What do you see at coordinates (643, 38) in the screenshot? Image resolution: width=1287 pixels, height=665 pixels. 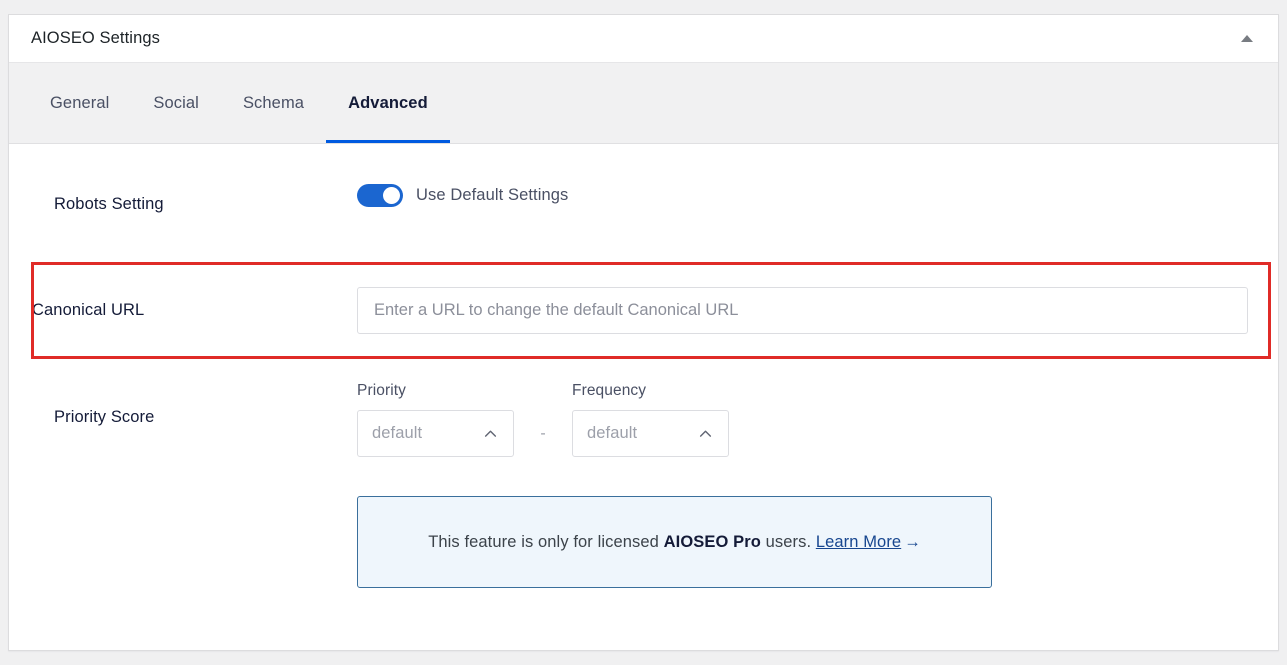 I see `card-header: AIOSEO Settings` at bounding box center [643, 38].